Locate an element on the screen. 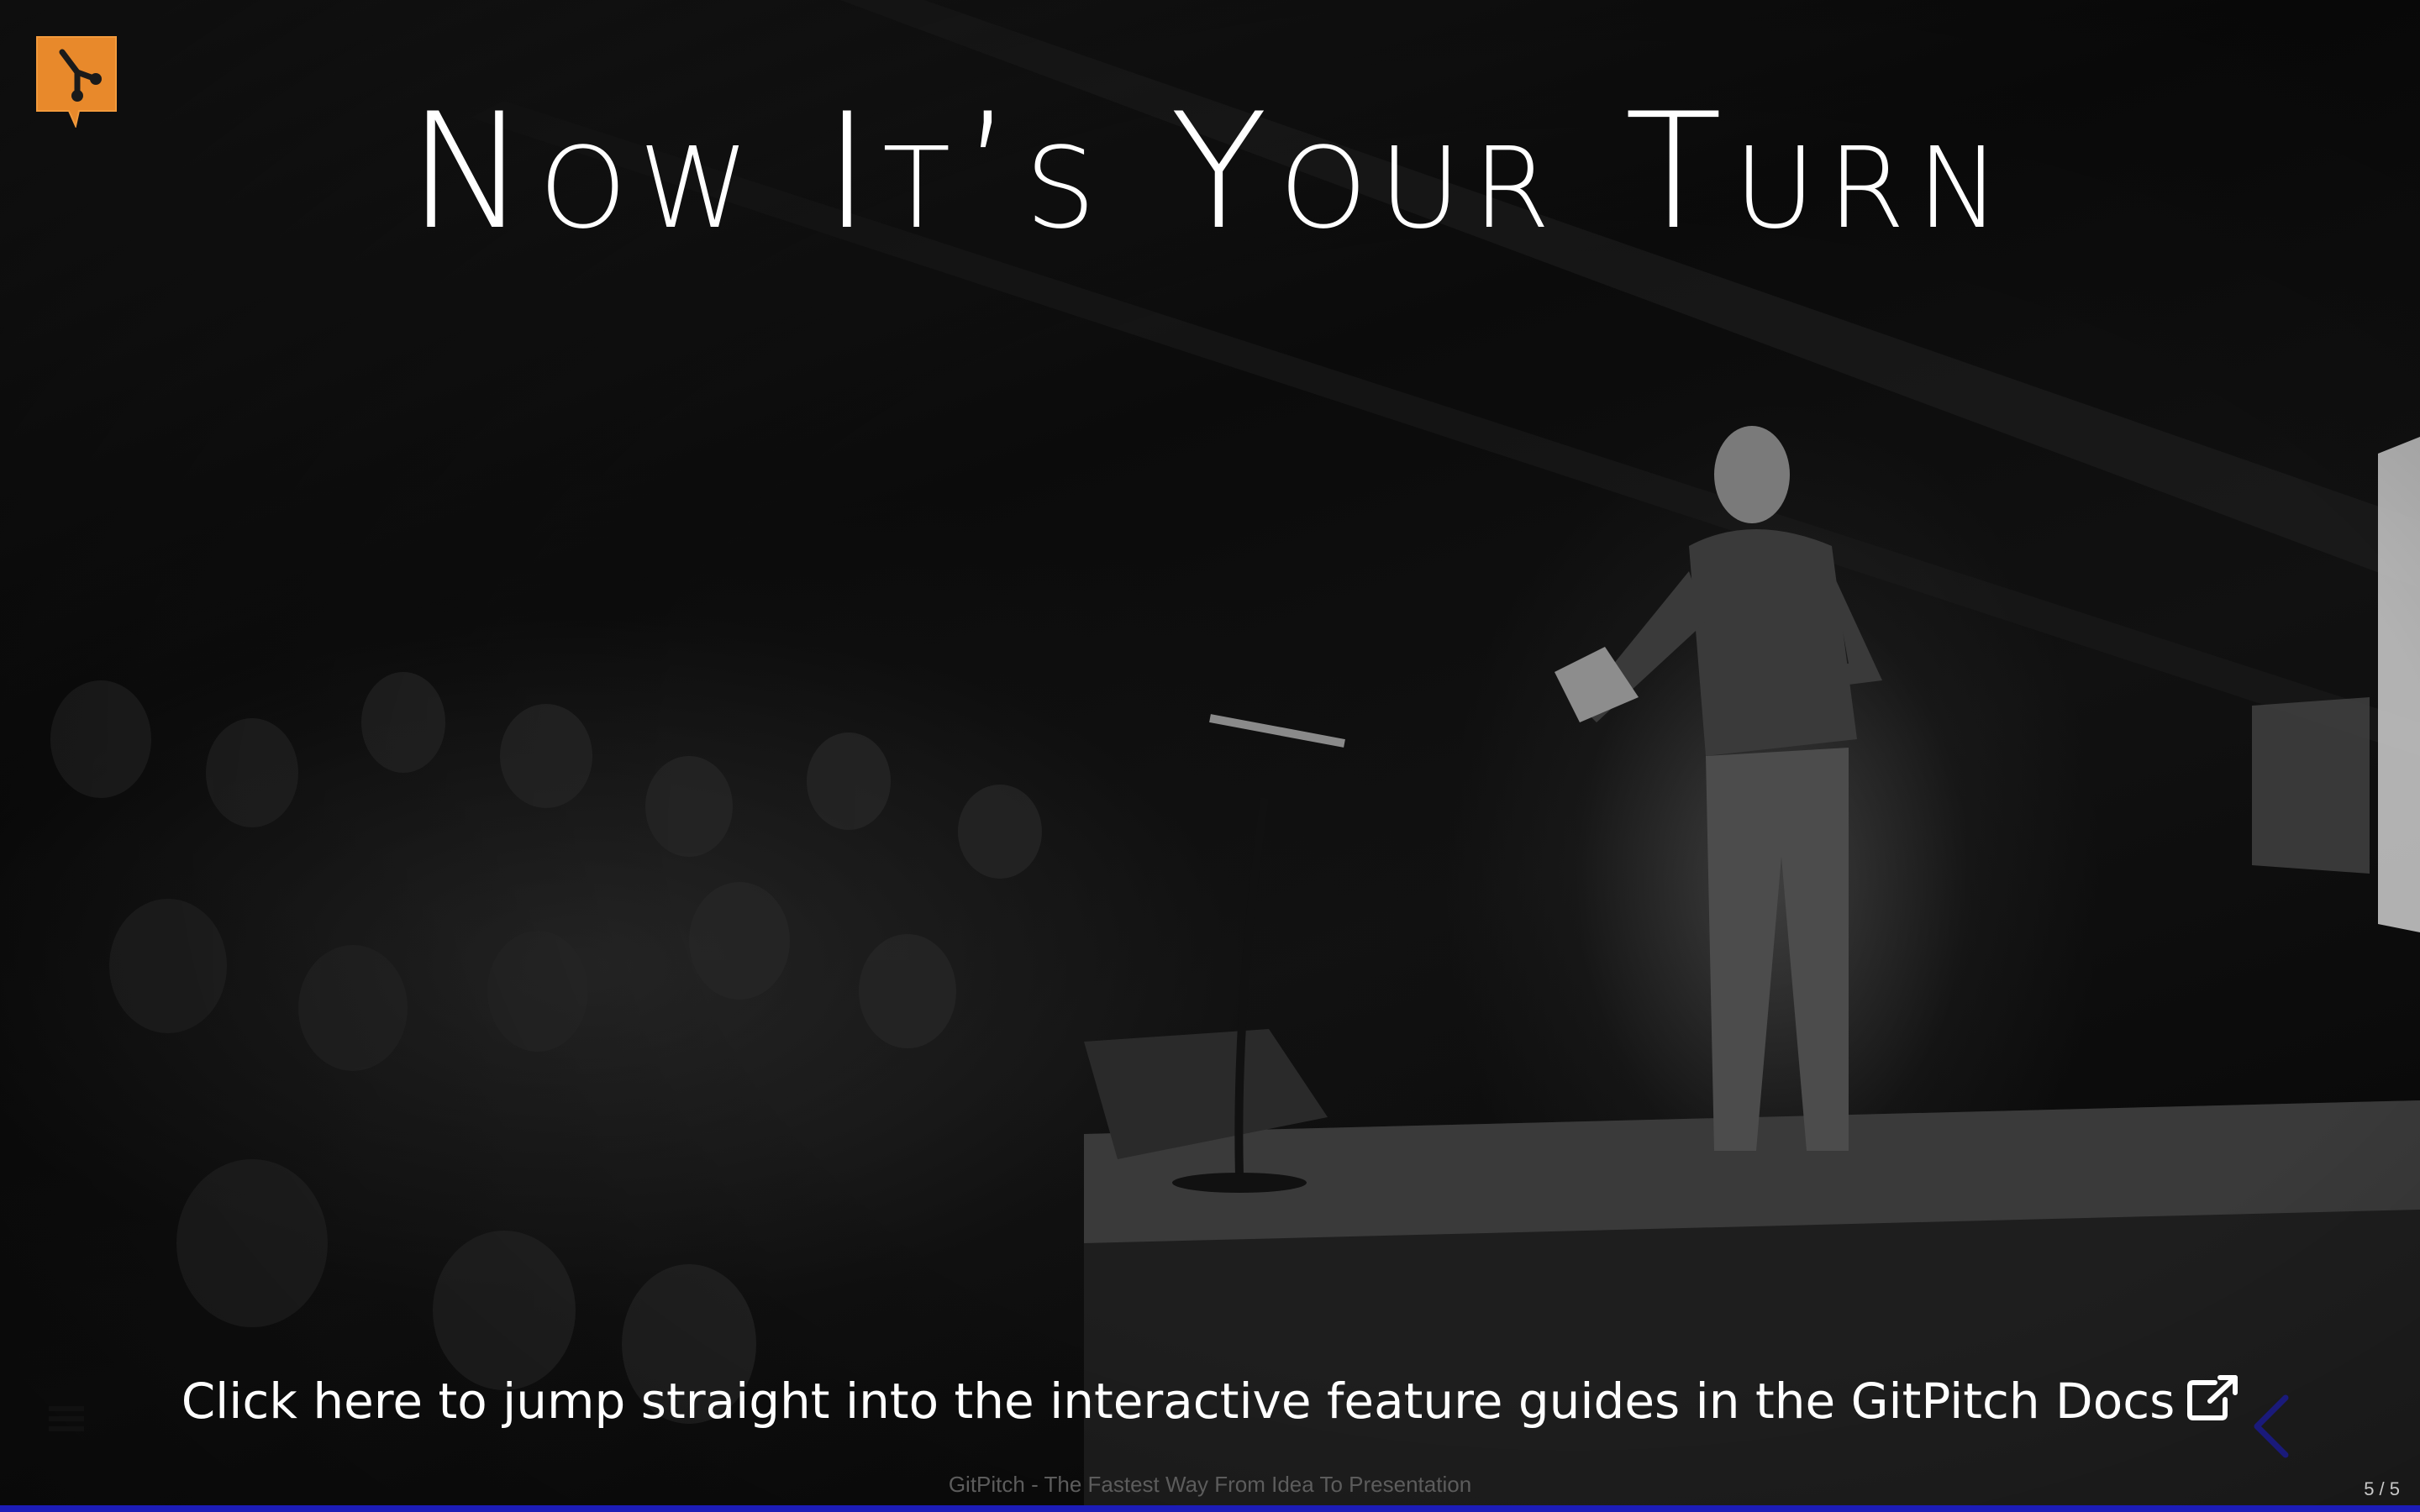  slide-title: Now It’s Your Turn is located at coordinates (1210, 172).